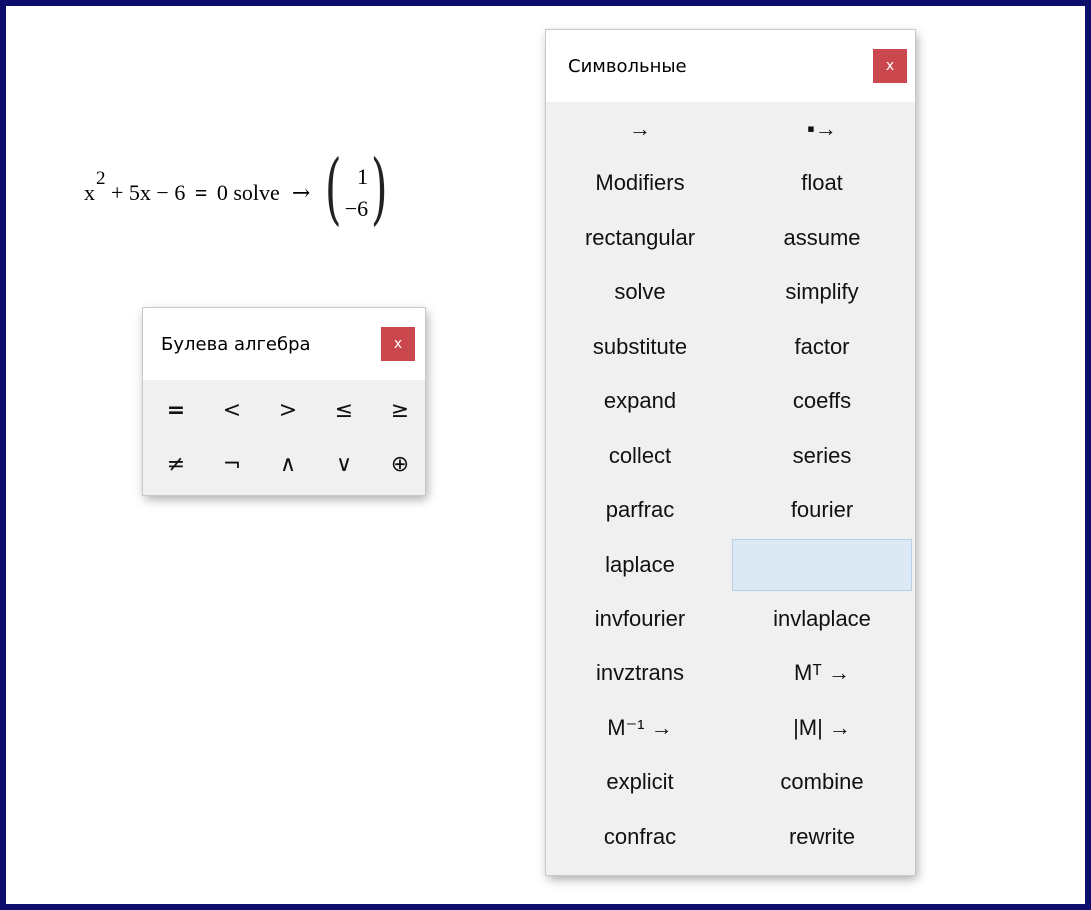  I want to click on right-paren-icon: ), so click(379, 189).